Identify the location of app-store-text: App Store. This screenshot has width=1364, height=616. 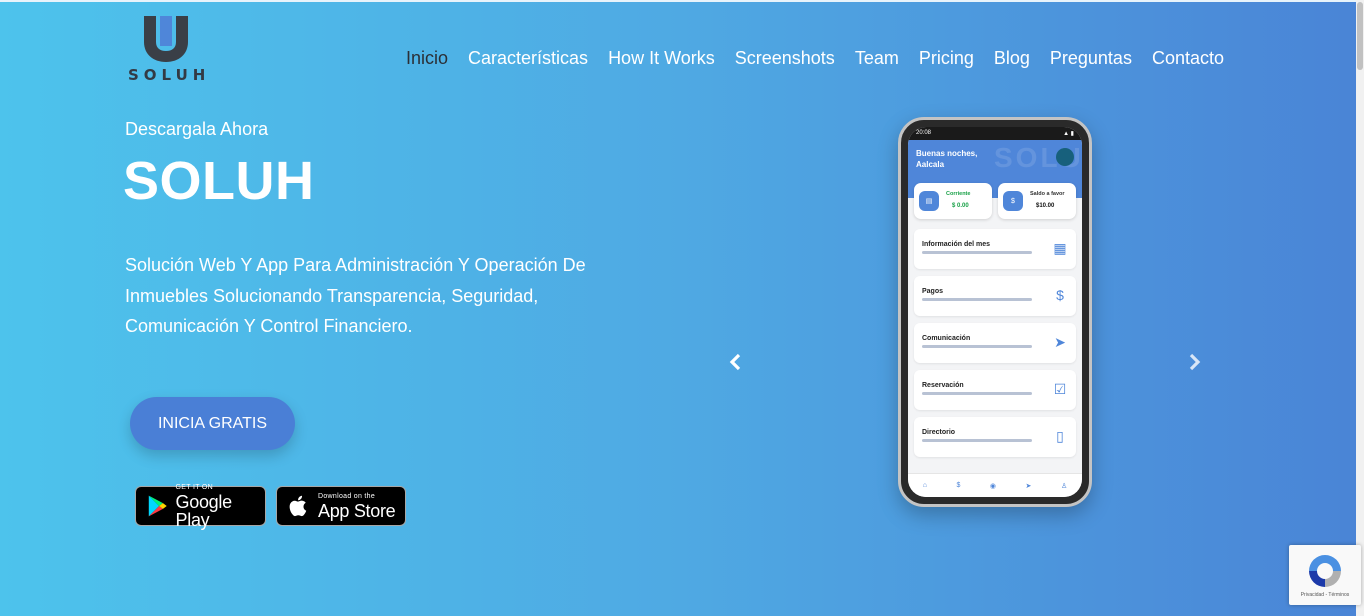
(357, 510).